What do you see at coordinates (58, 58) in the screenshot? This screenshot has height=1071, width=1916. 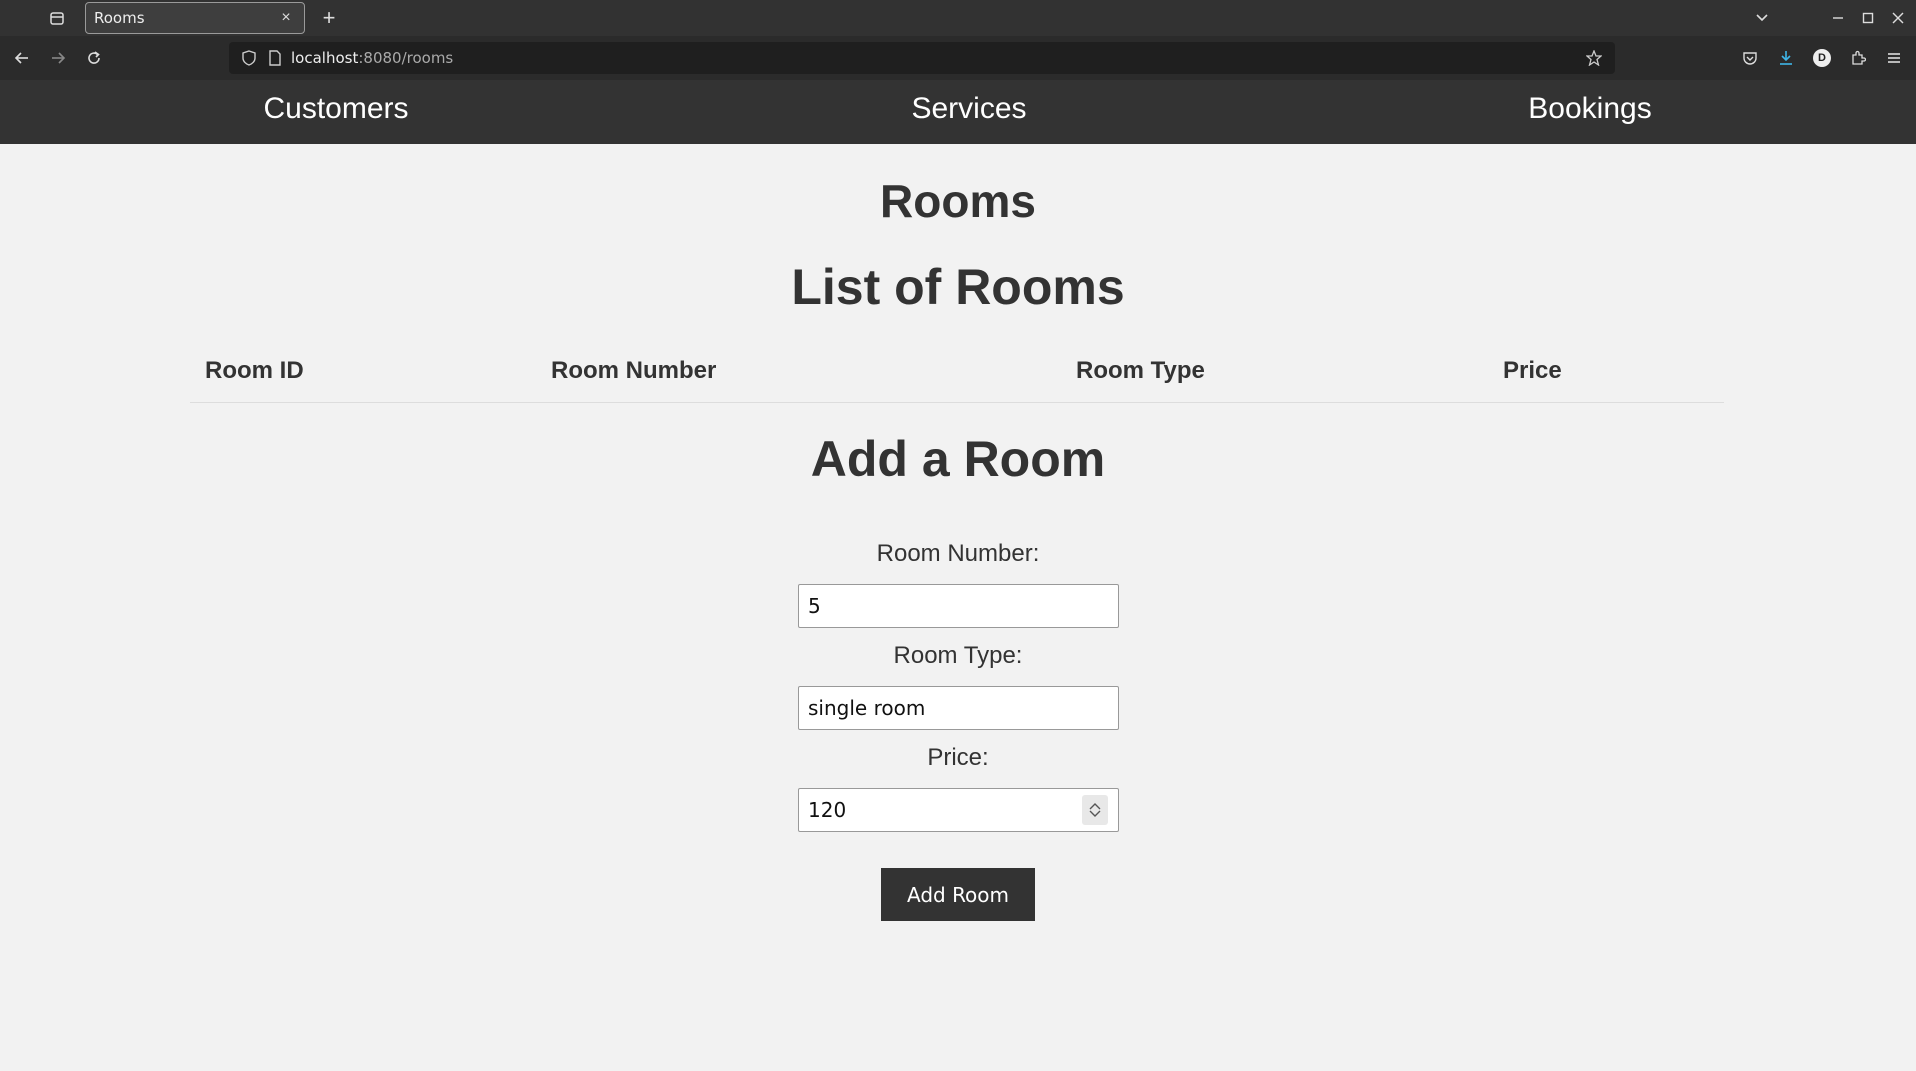 I see `forward-arrow-icon` at bounding box center [58, 58].